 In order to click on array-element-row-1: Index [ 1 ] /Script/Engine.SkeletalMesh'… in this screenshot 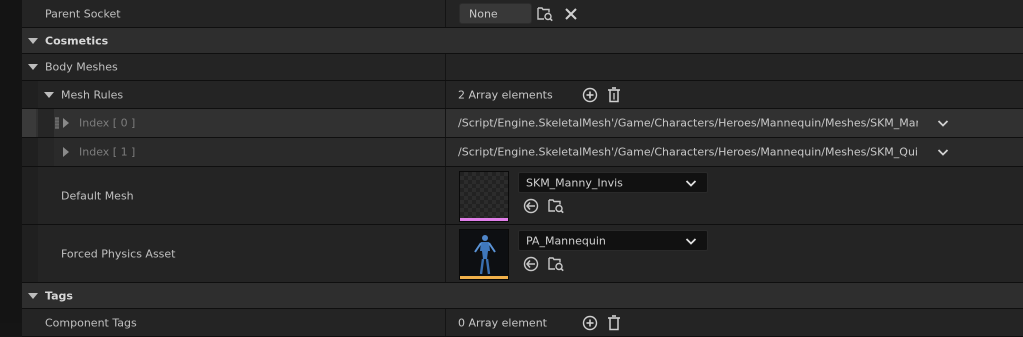, I will do `click(522, 152)`.